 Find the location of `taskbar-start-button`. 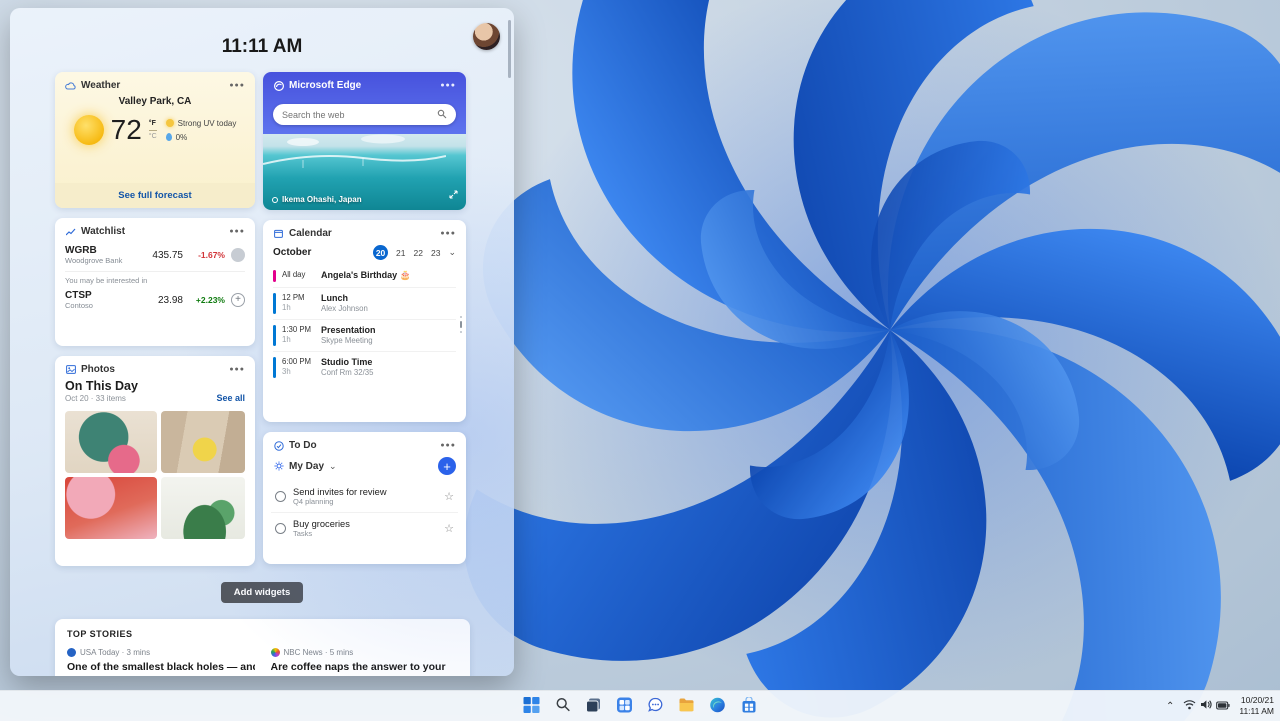

taskbar-start-button is located at coordinates (532, 706).